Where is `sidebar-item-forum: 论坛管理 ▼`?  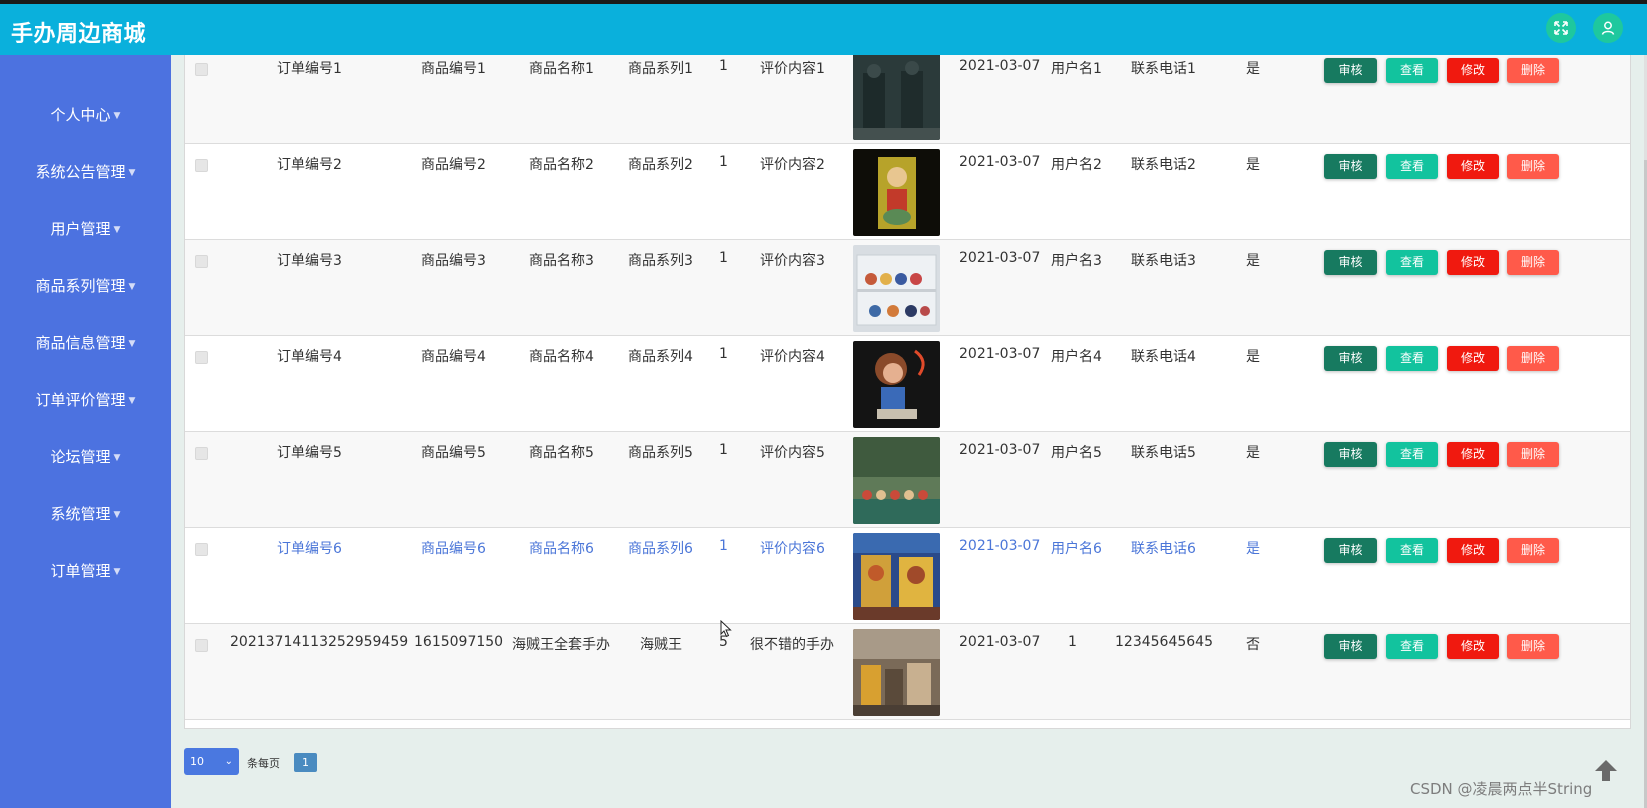
sidebar-item-forum: 论坛管理 ▼ is located at coordinates (85, 457).